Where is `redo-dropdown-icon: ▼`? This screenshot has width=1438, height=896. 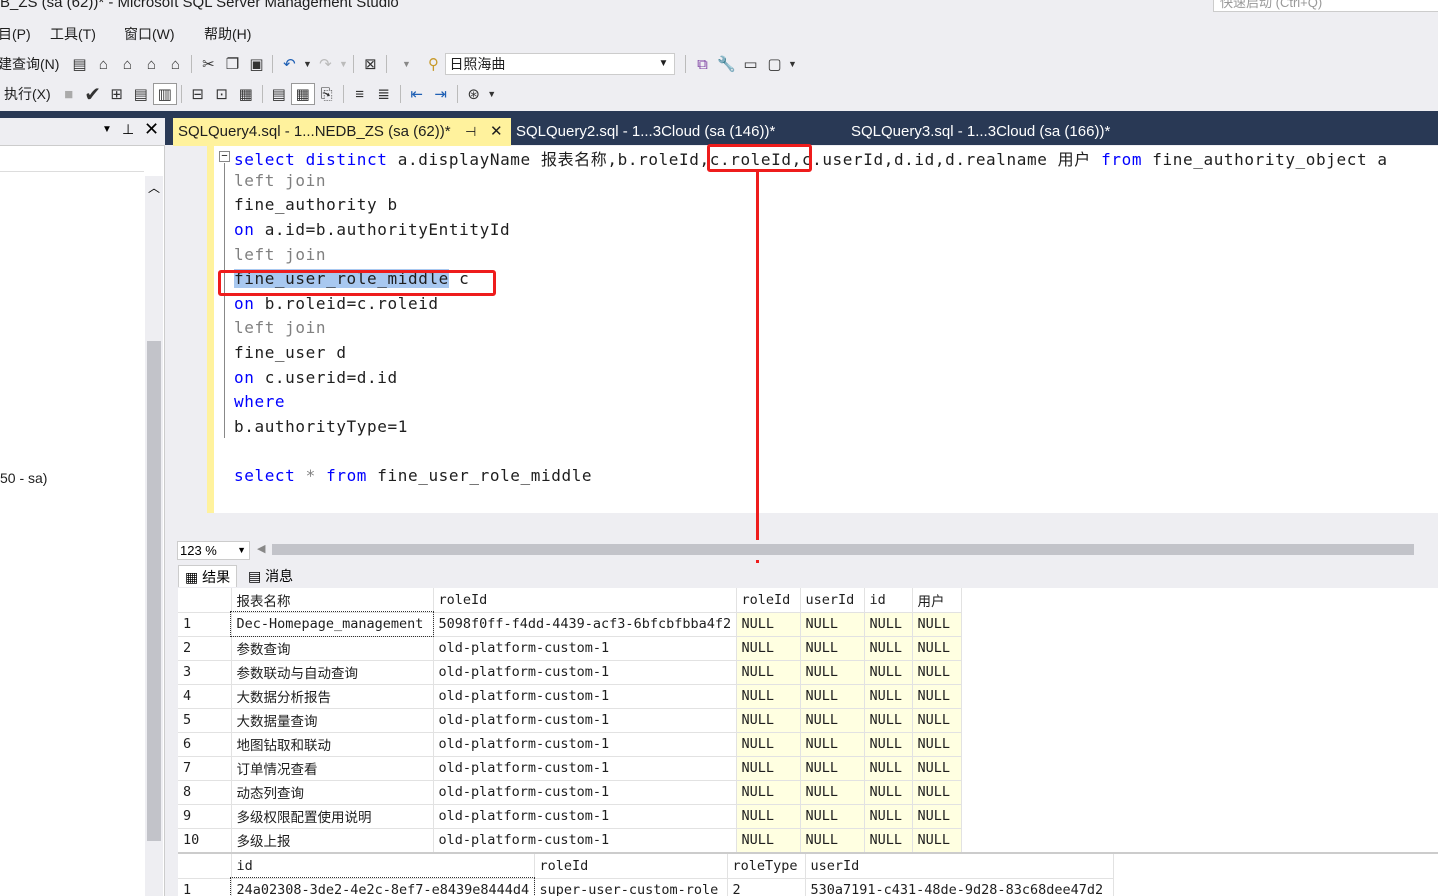 redo-dropdown-icon: ▼ is located at coordinates (343, 64).